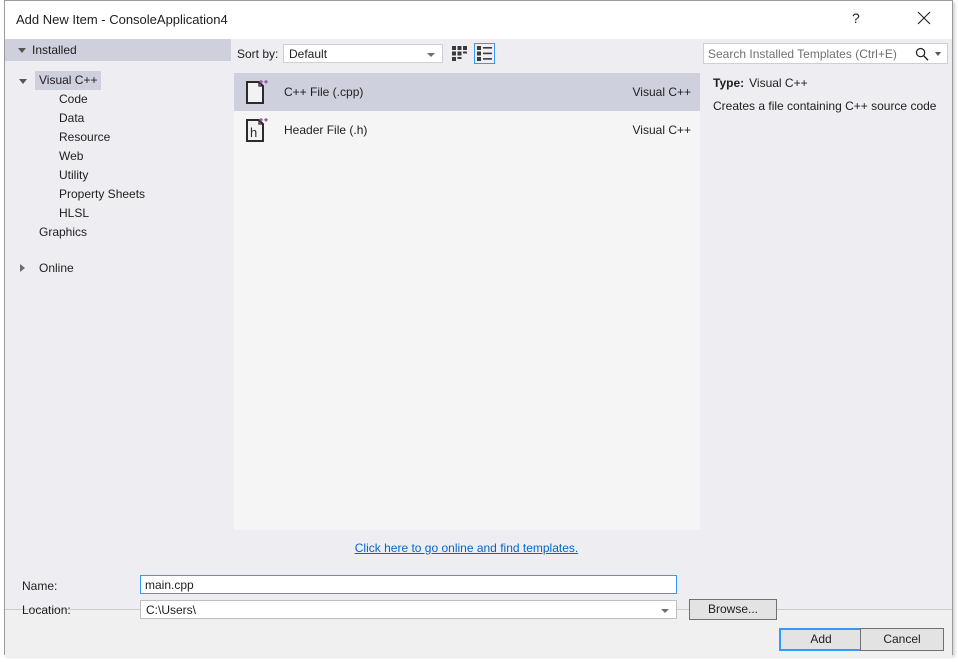  I want to click on list-view-icon, so click(484, 53).